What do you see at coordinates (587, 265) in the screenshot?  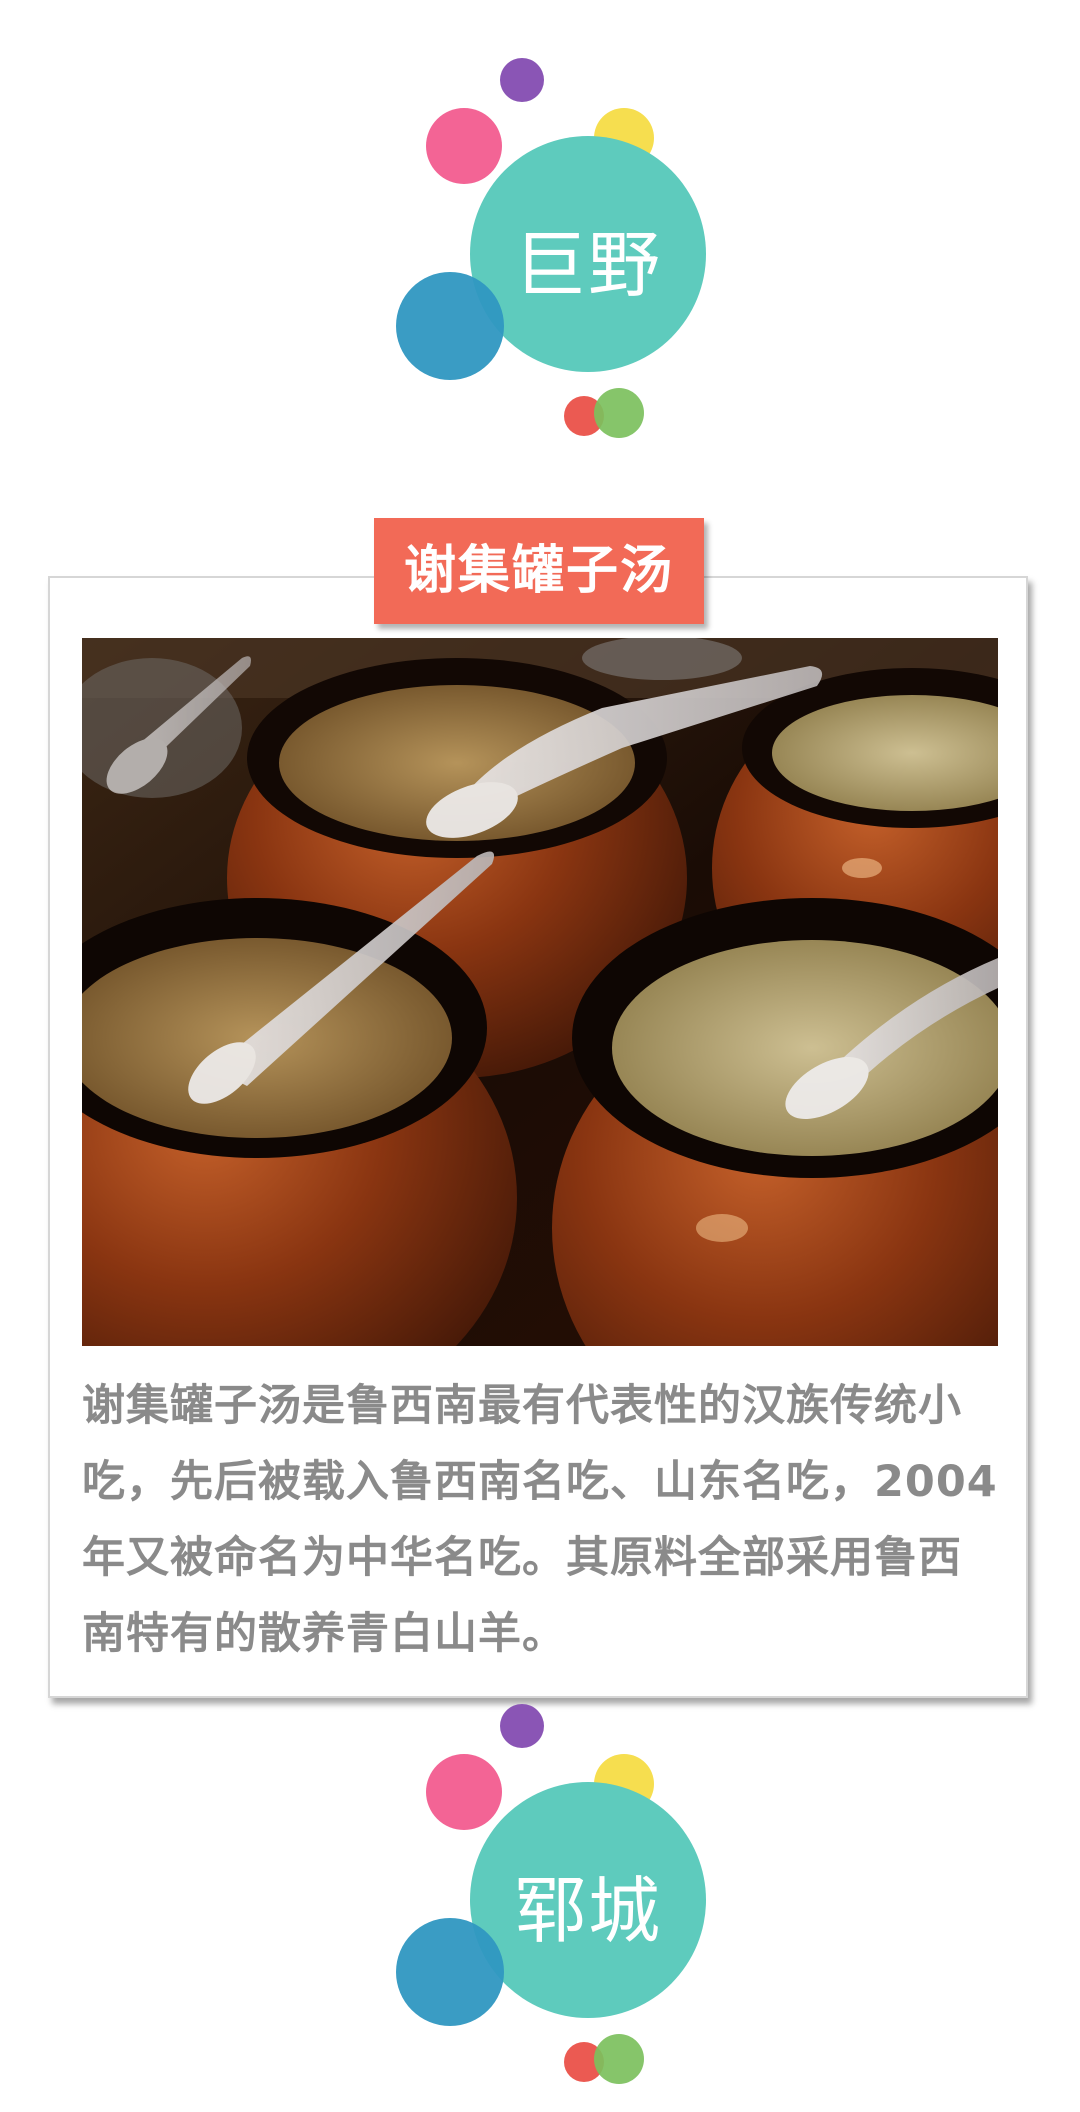 I see `region-title: 巨野` at bounding box center [587, 265].